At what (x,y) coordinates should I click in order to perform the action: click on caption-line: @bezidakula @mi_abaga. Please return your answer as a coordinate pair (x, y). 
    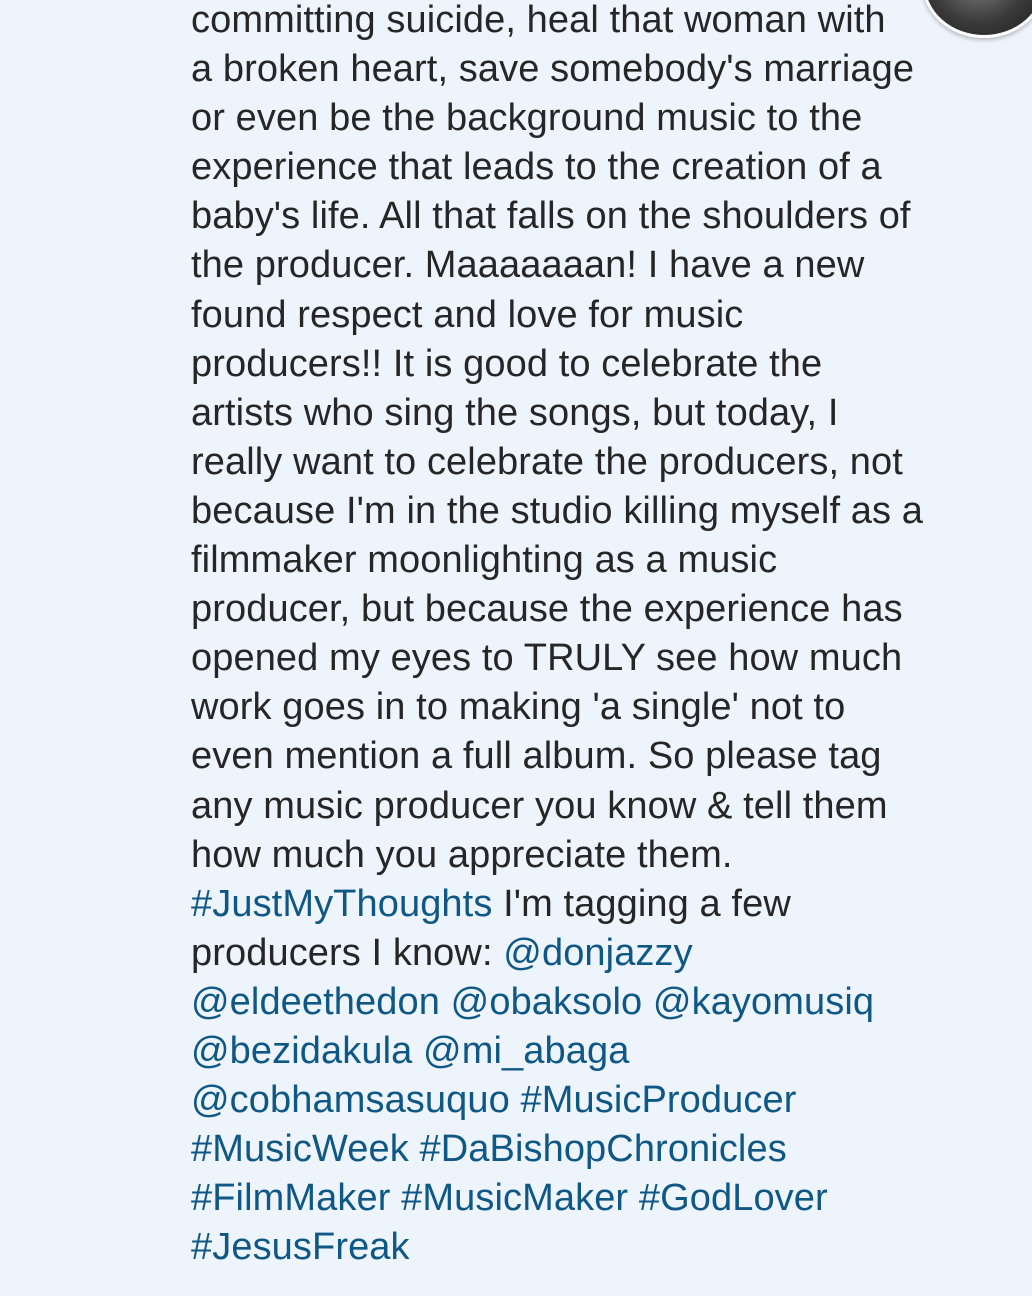
    Looking at the image, I should click on (597, 1051).